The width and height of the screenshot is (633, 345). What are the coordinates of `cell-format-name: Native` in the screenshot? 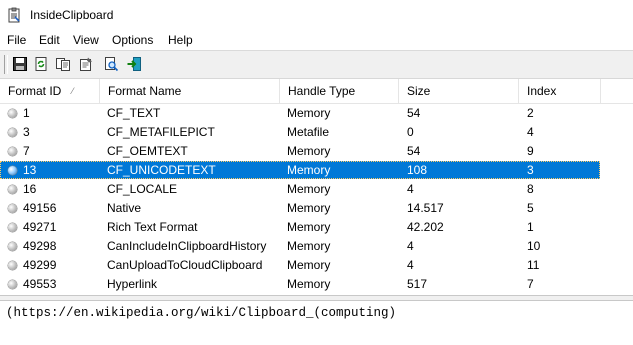 It's located at (124, 208).